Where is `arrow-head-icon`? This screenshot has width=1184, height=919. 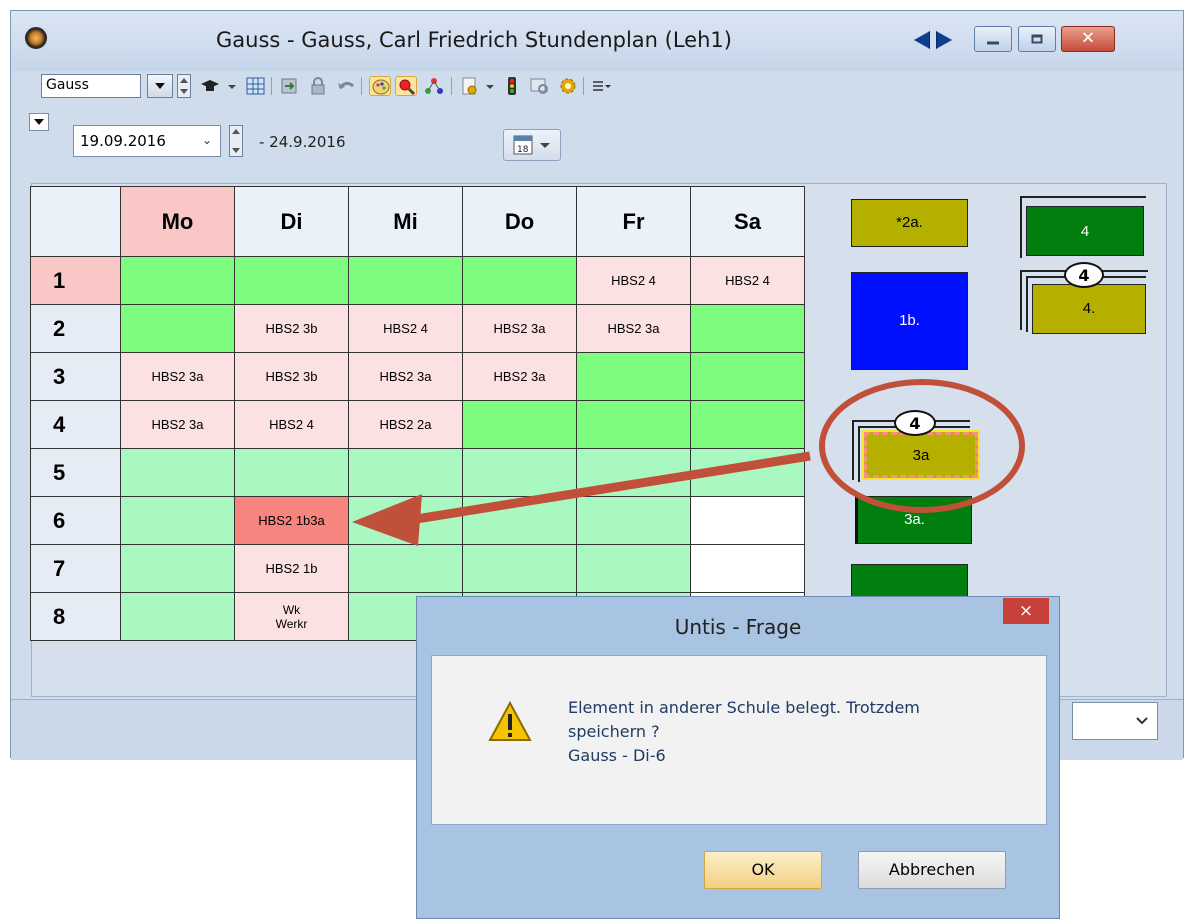
arrow-head-icon is located at coordinates (387, 520).